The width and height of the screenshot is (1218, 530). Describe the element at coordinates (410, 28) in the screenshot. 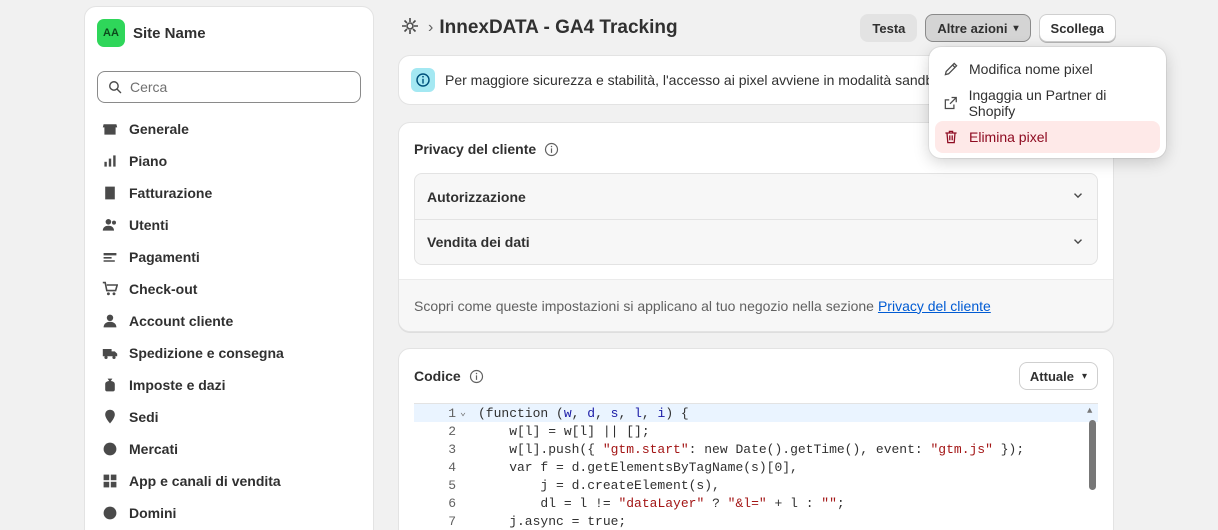

I see `pixel-icon` at that location.